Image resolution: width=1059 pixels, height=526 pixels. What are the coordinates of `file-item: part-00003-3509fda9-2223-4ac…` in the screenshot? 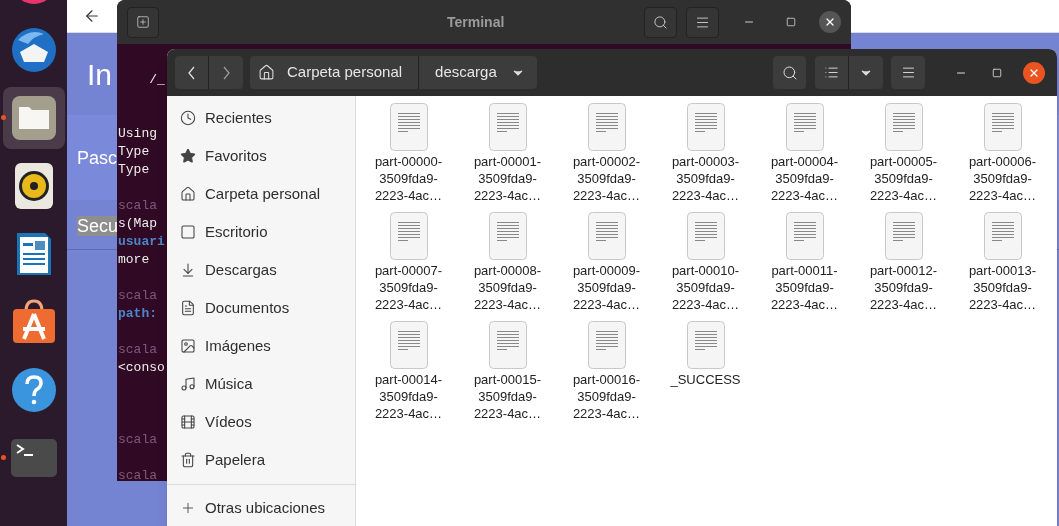 It's located at (705, 150).